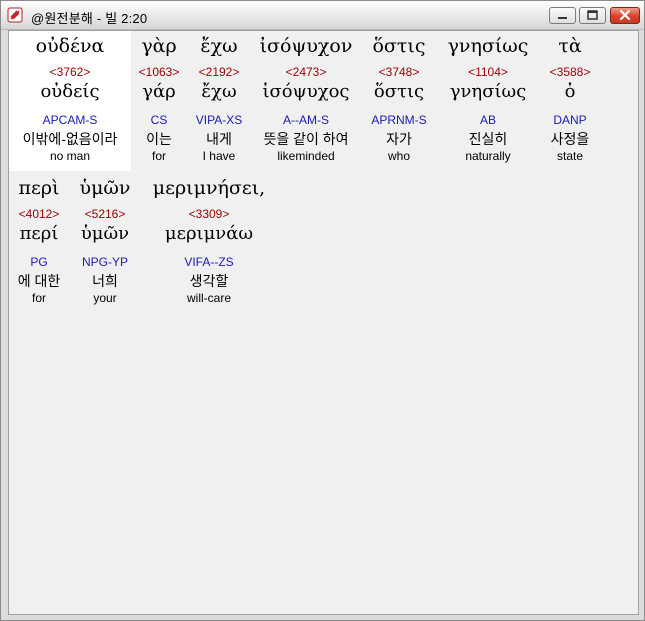 This screenshot has width=645, height=621. I want to click on maximize-button, so click(592, 15).